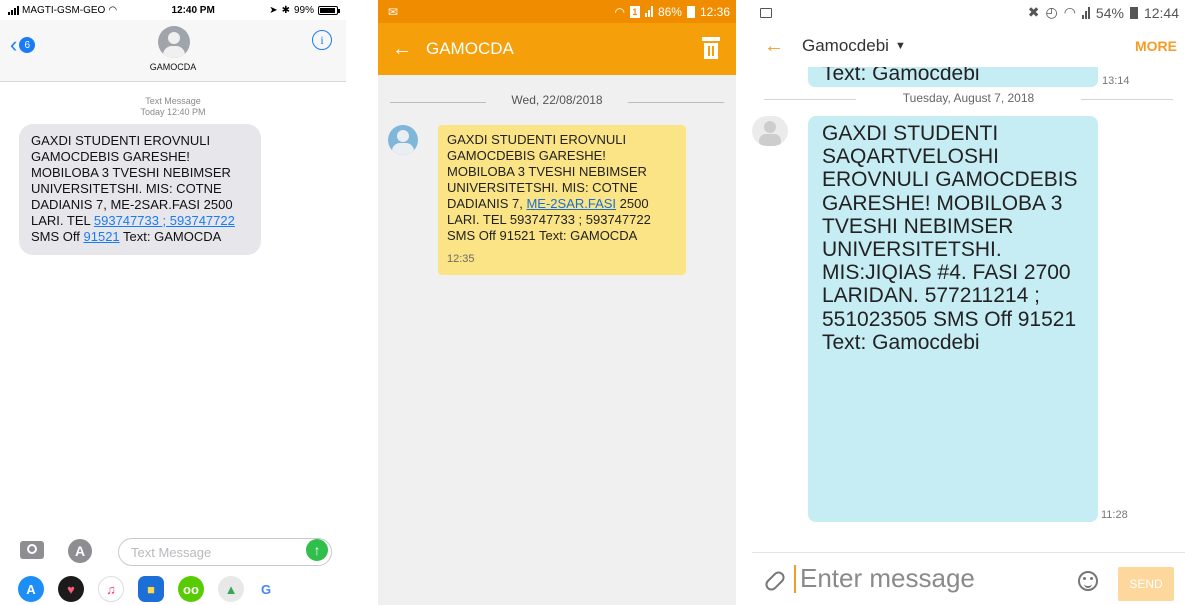  I want to click on previous-message-time: 13:14, so click(1116, 81).